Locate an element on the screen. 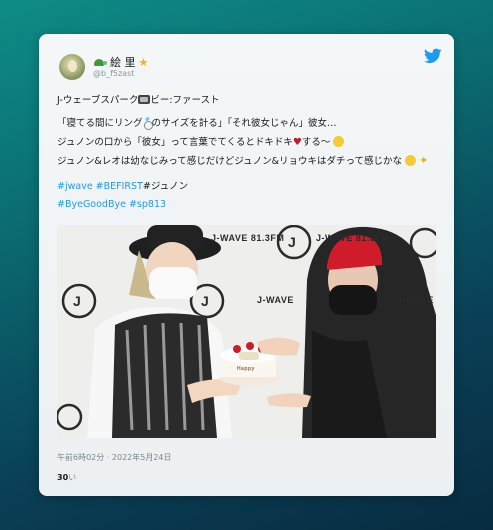  star-icon: ★ is located at coordinates (143, 62).